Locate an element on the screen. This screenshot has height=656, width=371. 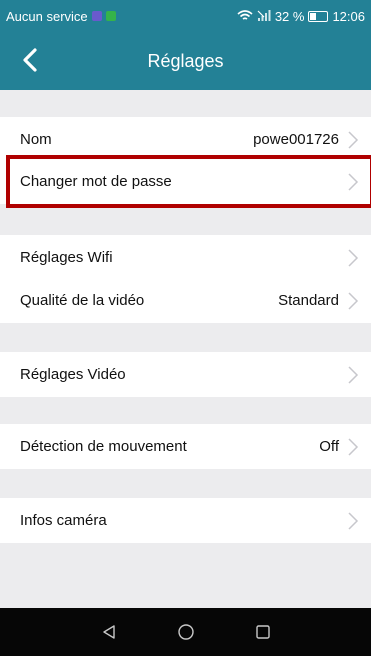
setting-label: Réglages Vidéo is located at coordinates (73, 374).